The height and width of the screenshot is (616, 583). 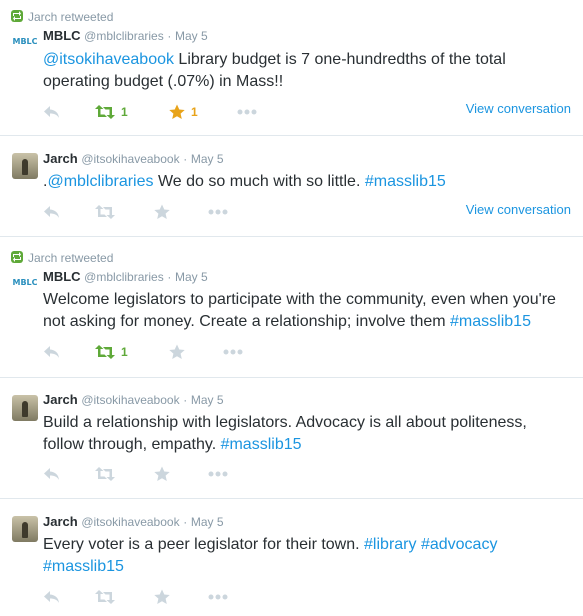 I want to click on favorite-button: 1, so click(x=183, y=112).